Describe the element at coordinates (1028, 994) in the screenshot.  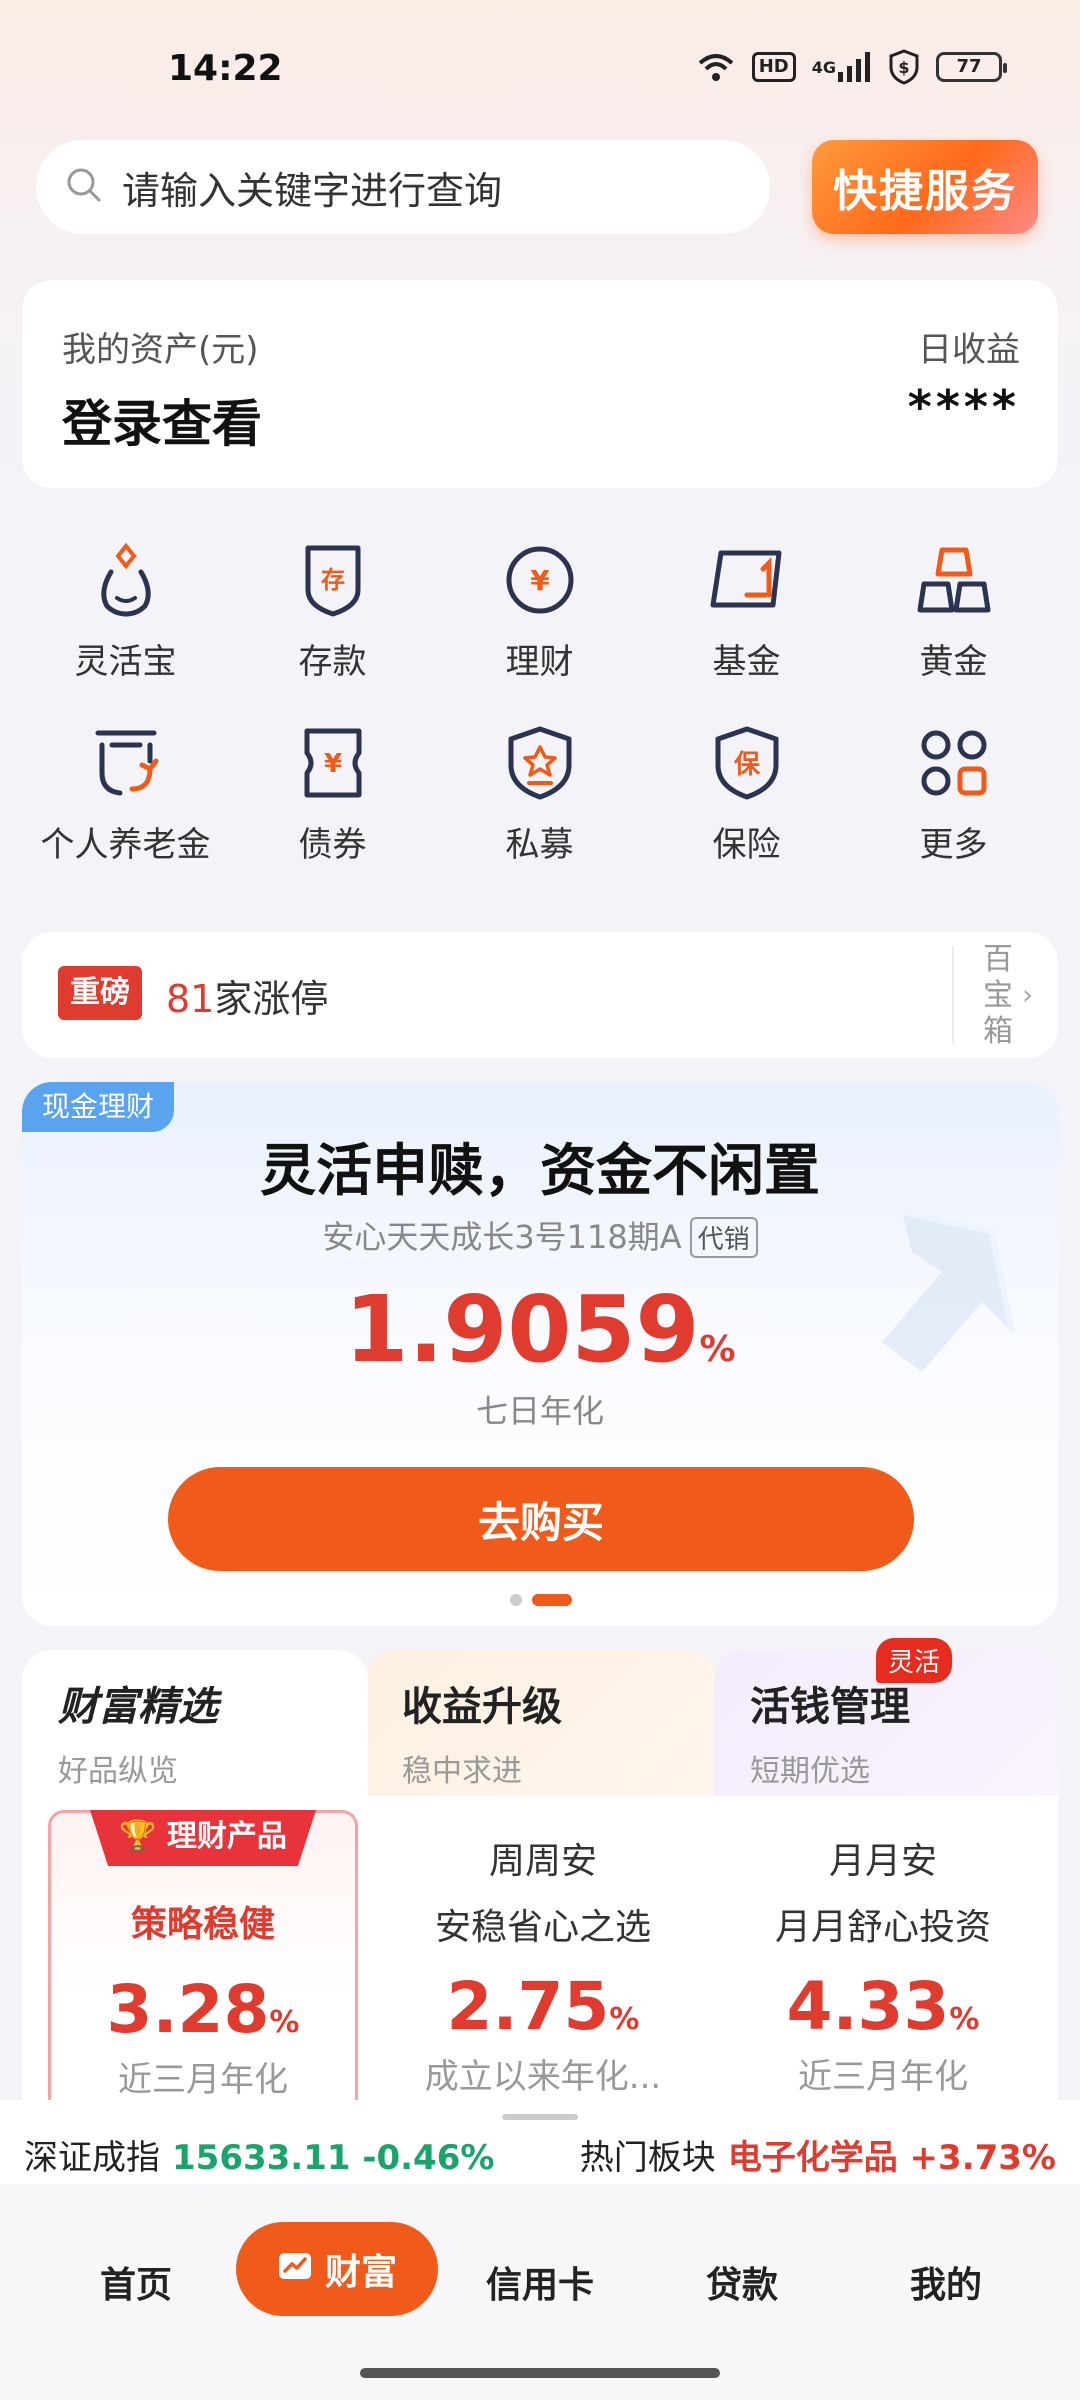
I see `chevron-right-icon: ›` at that location.